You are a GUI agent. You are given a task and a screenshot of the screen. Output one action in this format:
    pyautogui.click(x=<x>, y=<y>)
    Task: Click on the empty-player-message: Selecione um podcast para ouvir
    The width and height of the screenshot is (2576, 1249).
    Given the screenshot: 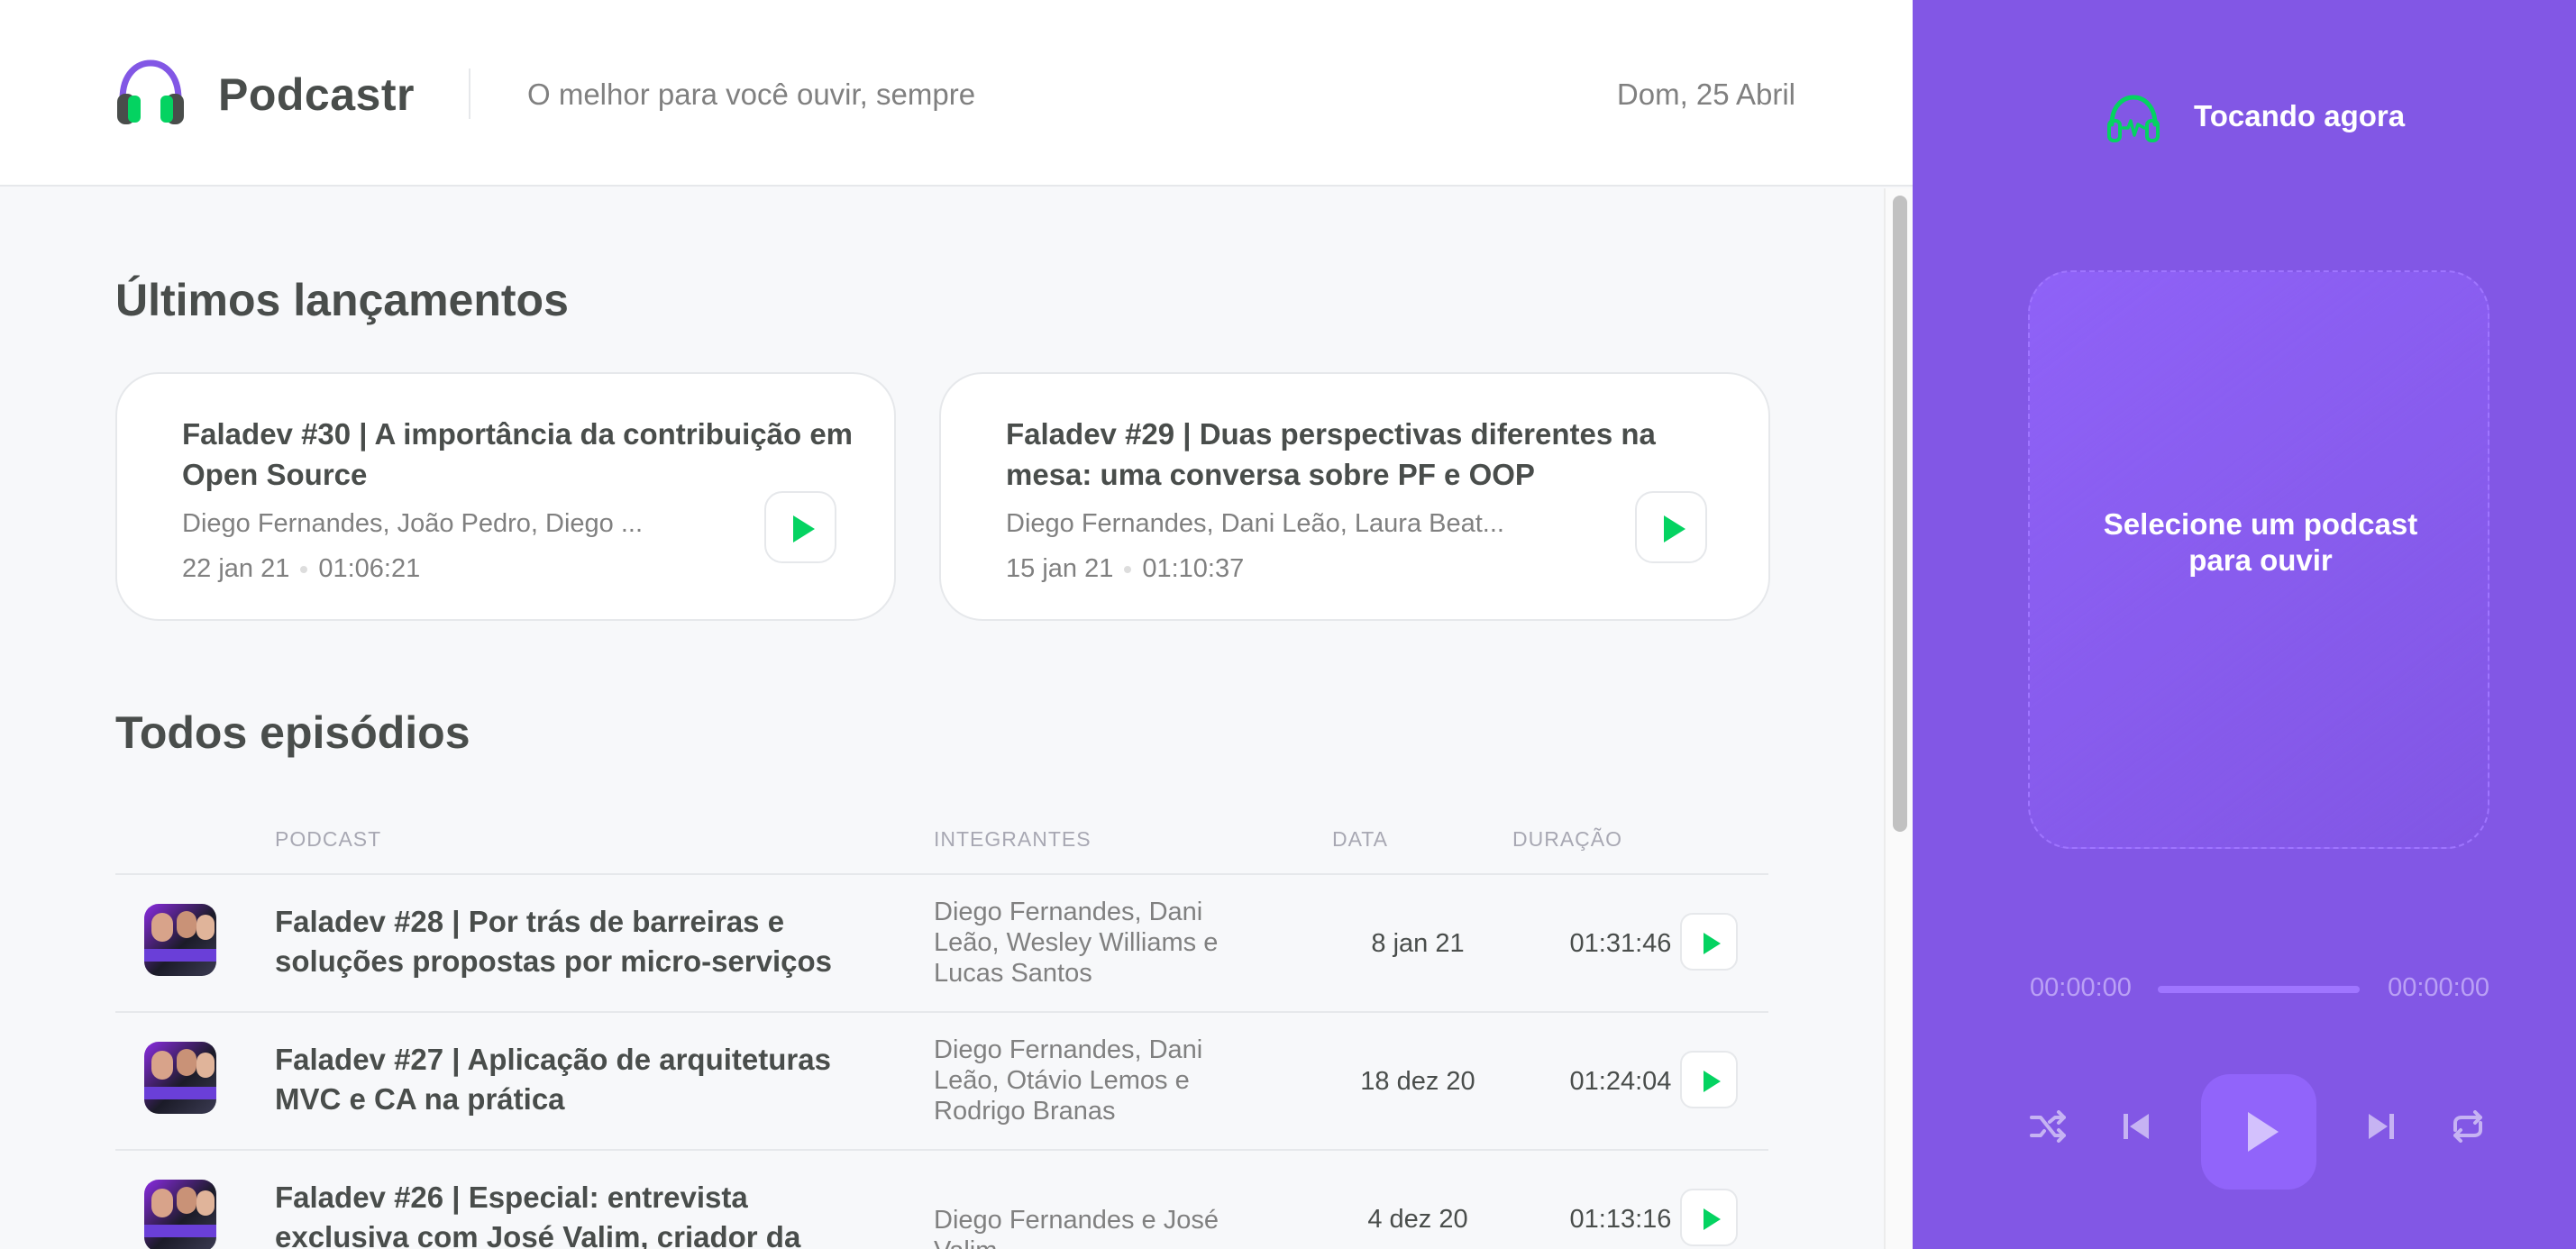 What is the action you would take?
    pyautogui.click(x=2260, y=542)
    